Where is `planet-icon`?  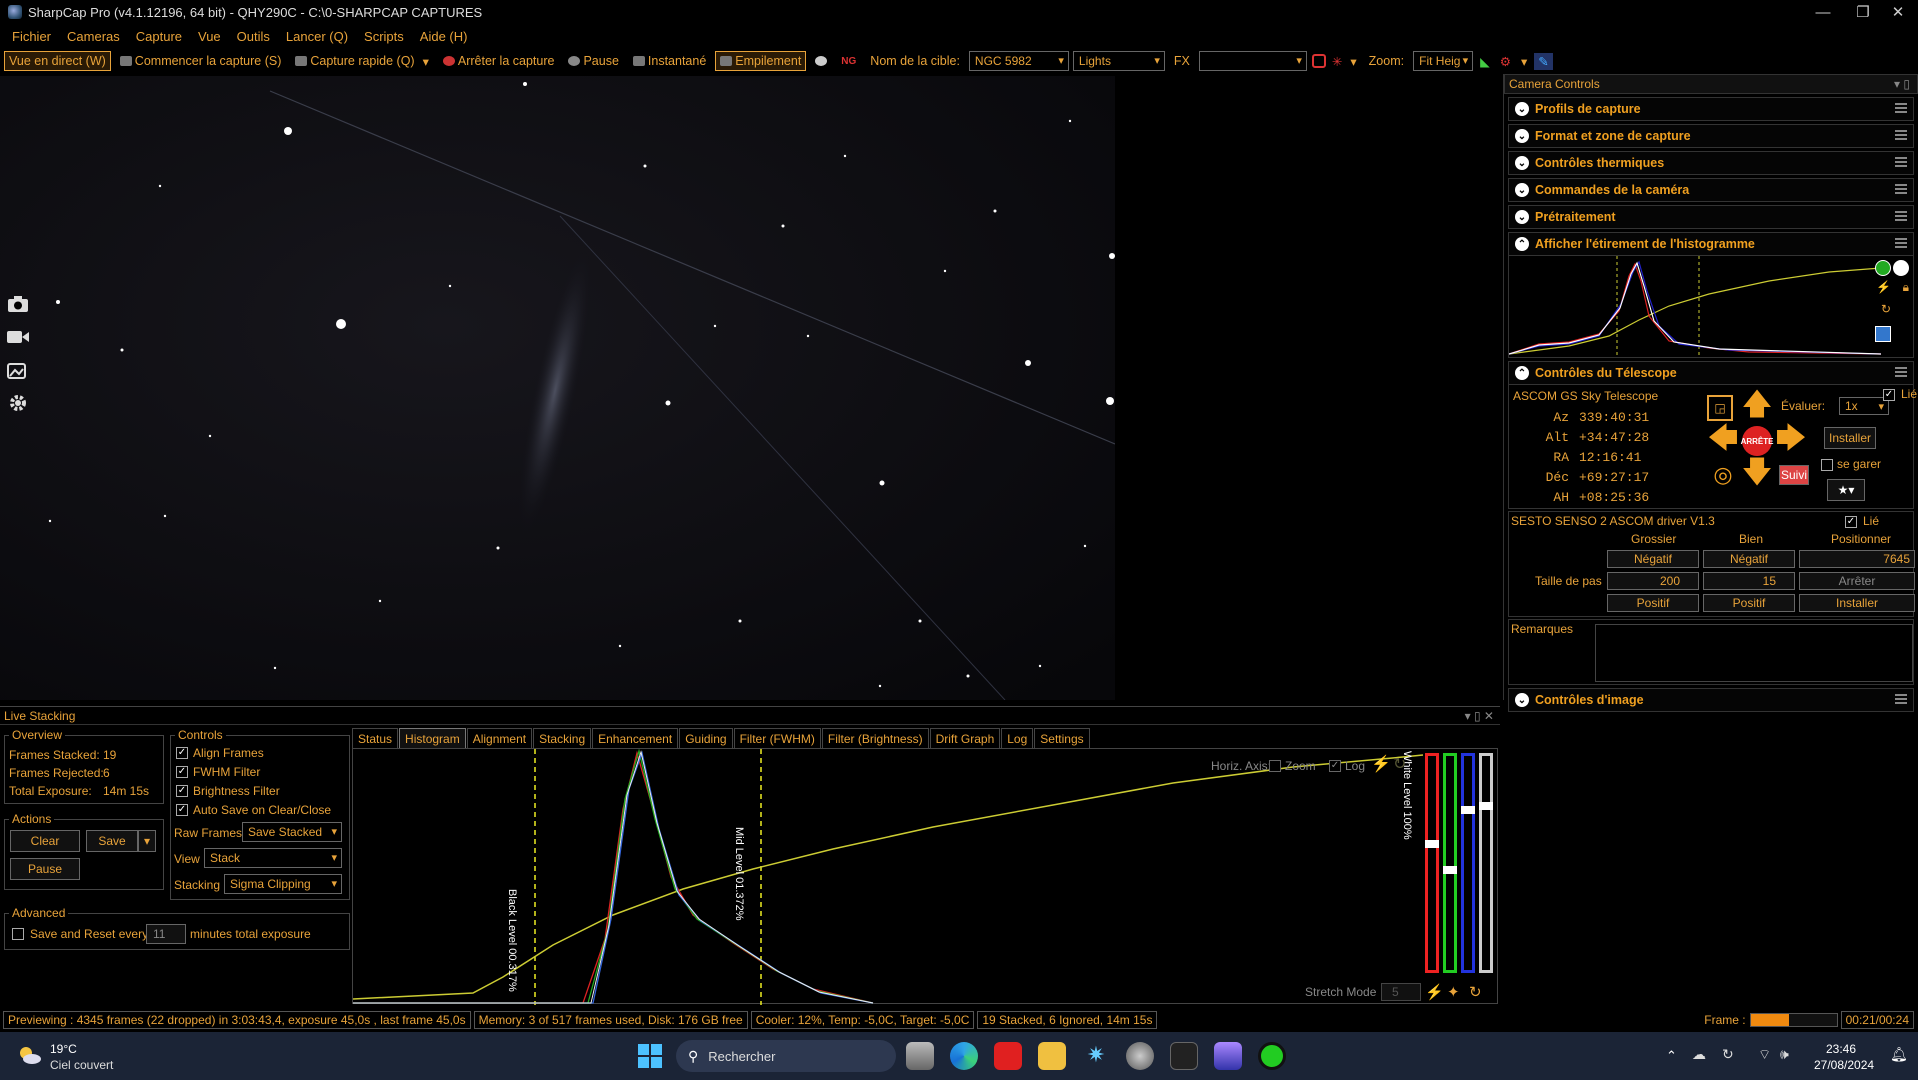 planet-icon is located at coordinates (1140, 1056).